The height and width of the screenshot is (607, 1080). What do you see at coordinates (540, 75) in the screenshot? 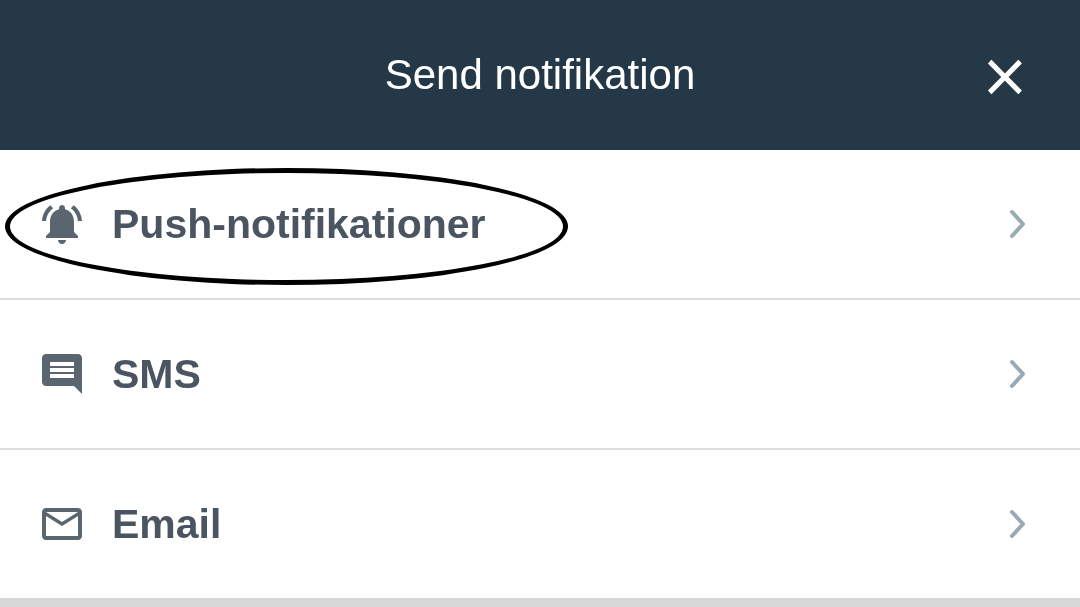
I see `dialog-title: Send notifikation` at bounding box center [540, 75].